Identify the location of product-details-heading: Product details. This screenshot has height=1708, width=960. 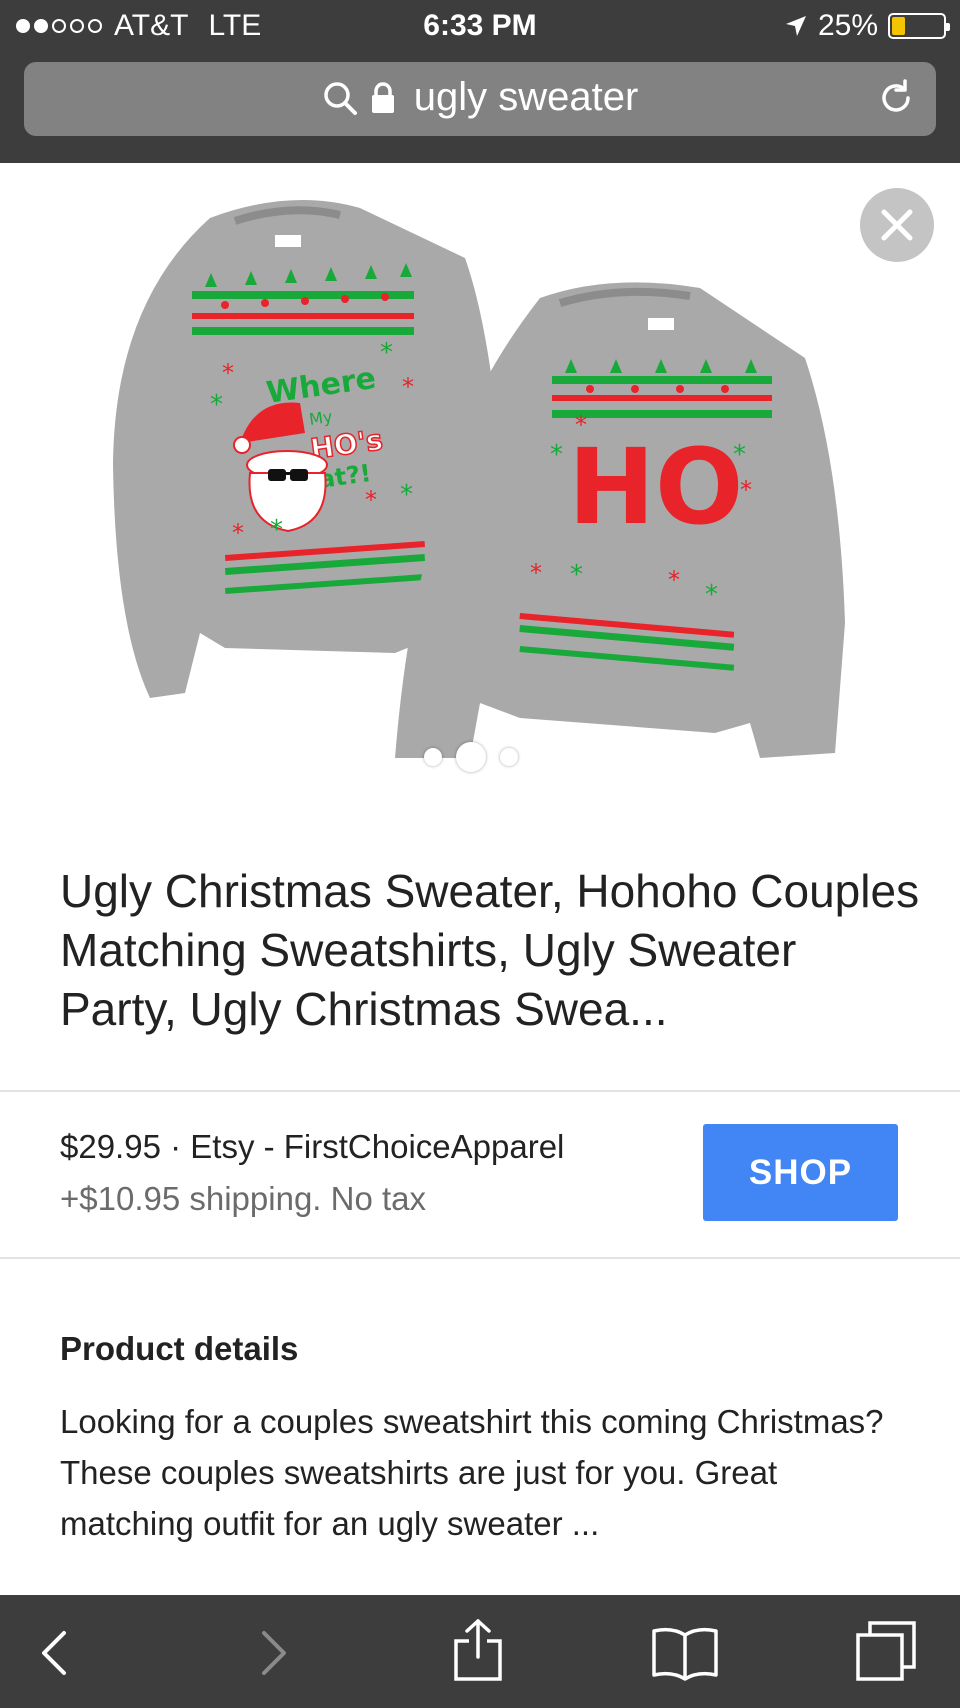
(179, 1348).